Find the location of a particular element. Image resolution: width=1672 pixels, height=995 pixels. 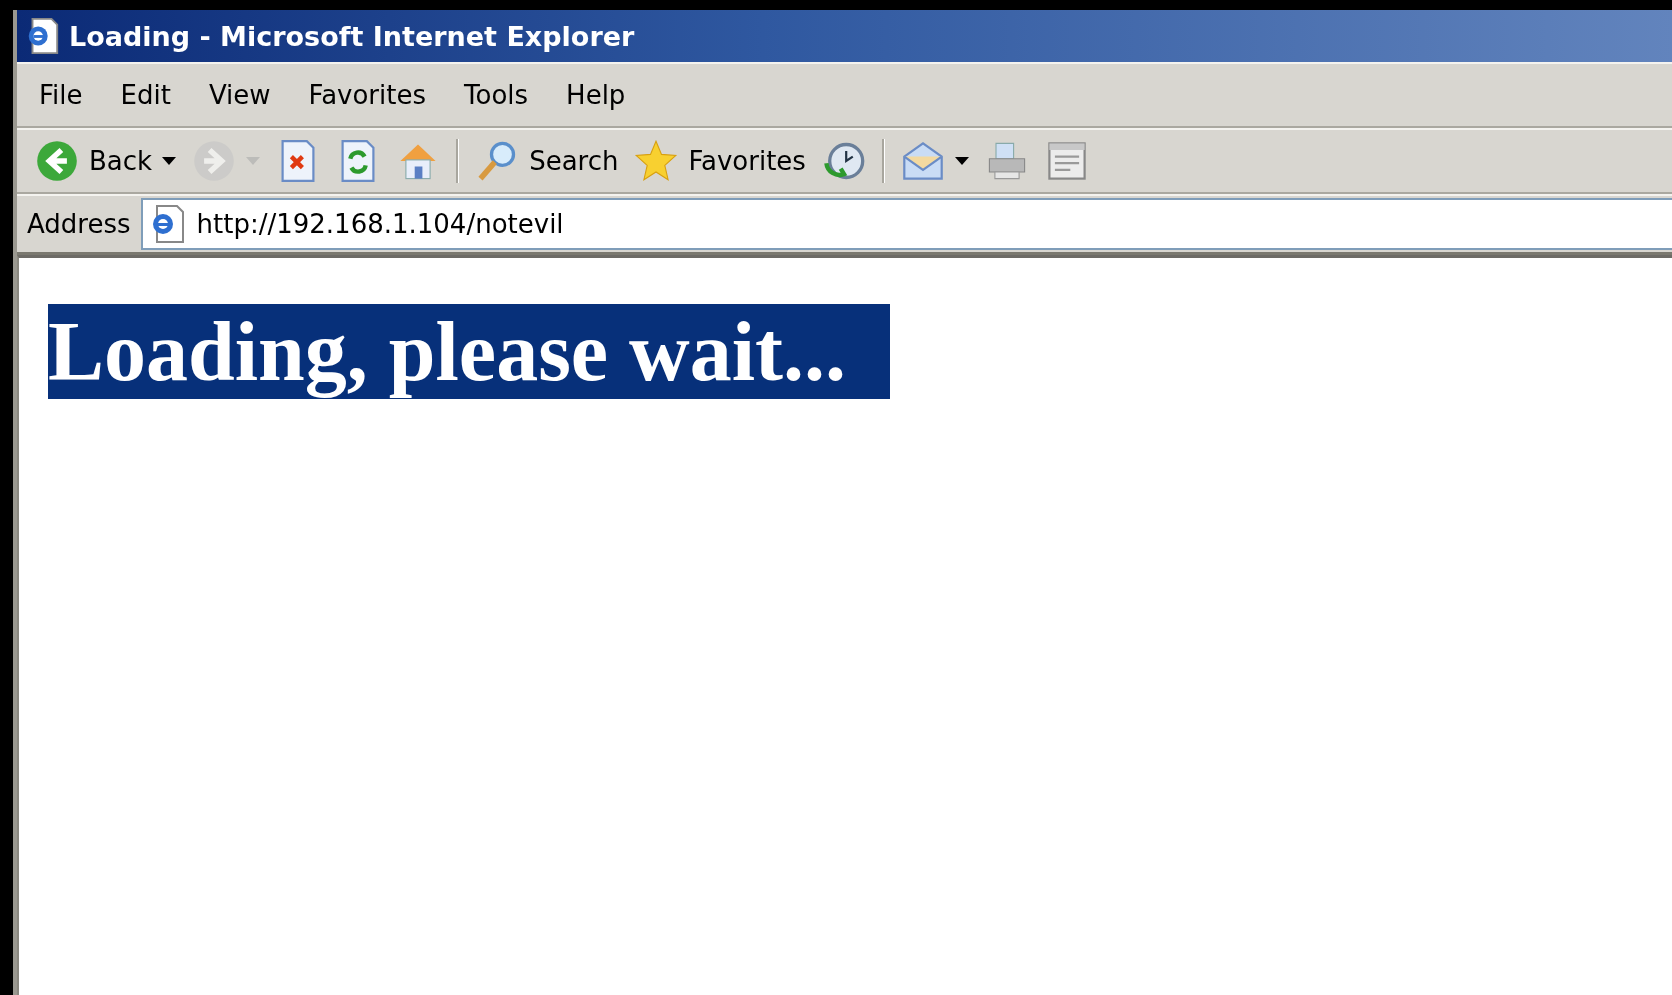

window-title: Loading - Microsoft Internet Explorer is located at coordinates (352, 36).